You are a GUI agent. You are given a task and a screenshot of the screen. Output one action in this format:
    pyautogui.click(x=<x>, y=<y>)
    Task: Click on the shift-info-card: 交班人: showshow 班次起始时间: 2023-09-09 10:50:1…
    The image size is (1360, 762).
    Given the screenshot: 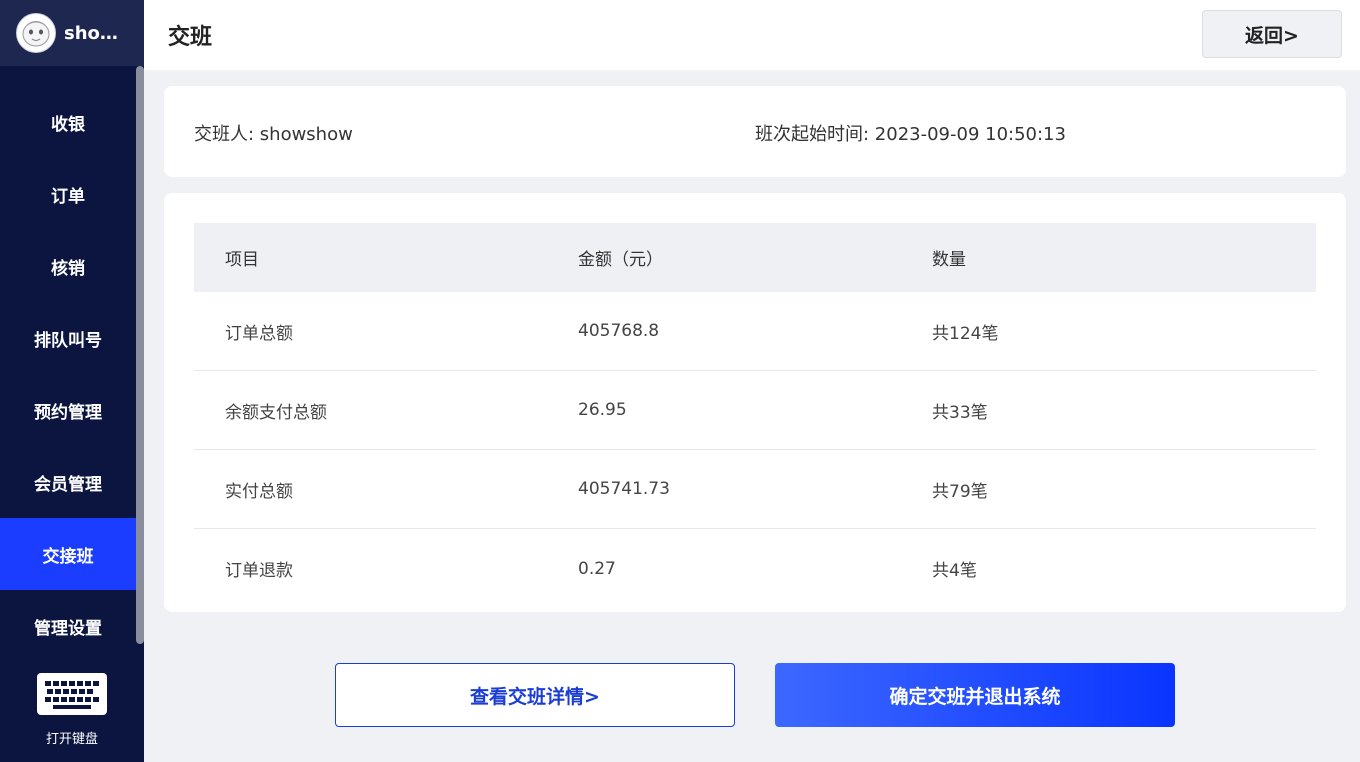 What is the action you would take?
    pyautogui.click(x=755, y=131)
    